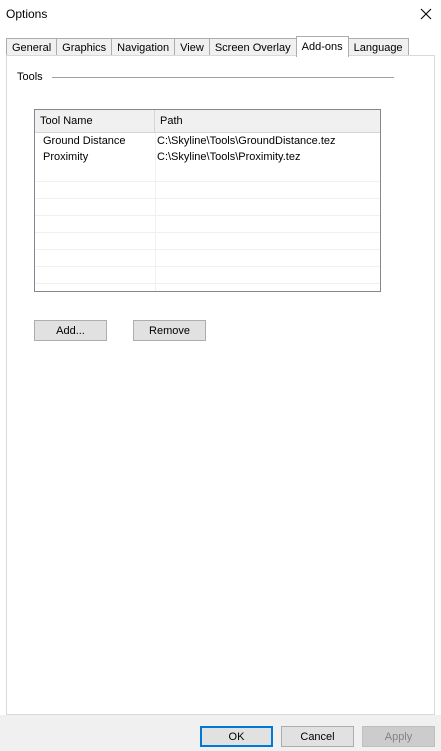  Describe the element at coordinates (66, 157) in the screenshot. I see `tool-name-cell: Proximity` at that location.